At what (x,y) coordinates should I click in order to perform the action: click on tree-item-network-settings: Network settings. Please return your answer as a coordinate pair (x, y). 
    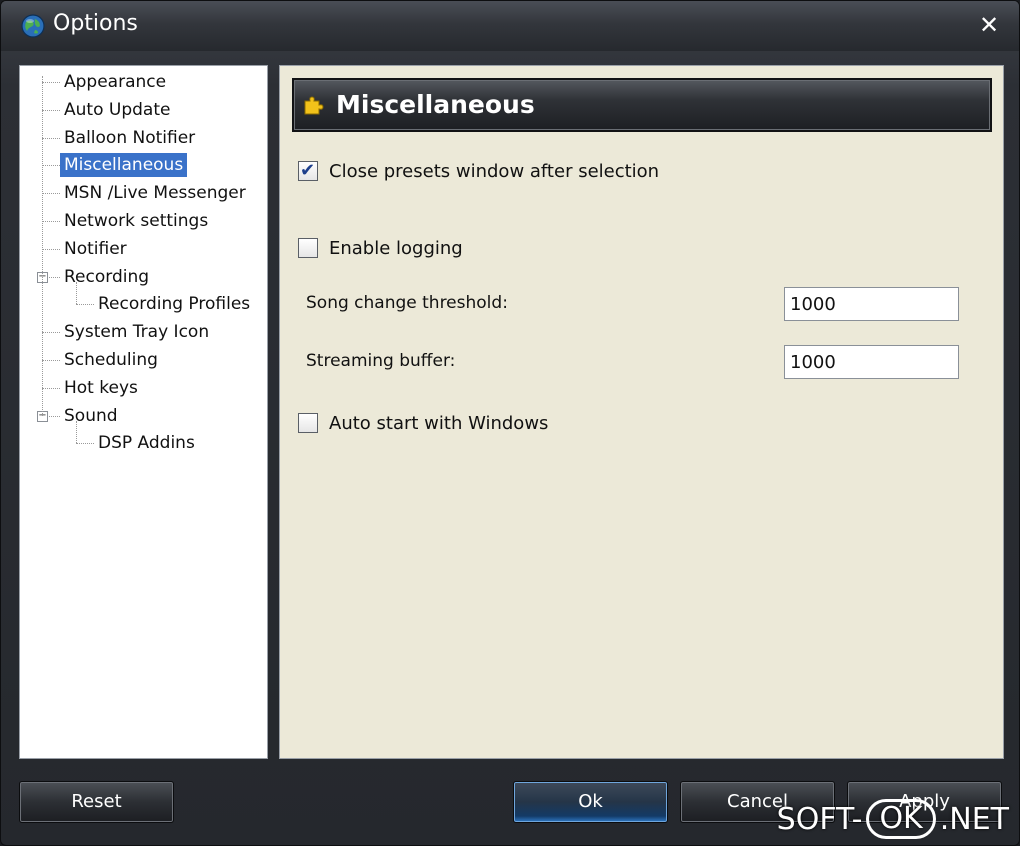
    Looking at the image, I should click on (136, 221).